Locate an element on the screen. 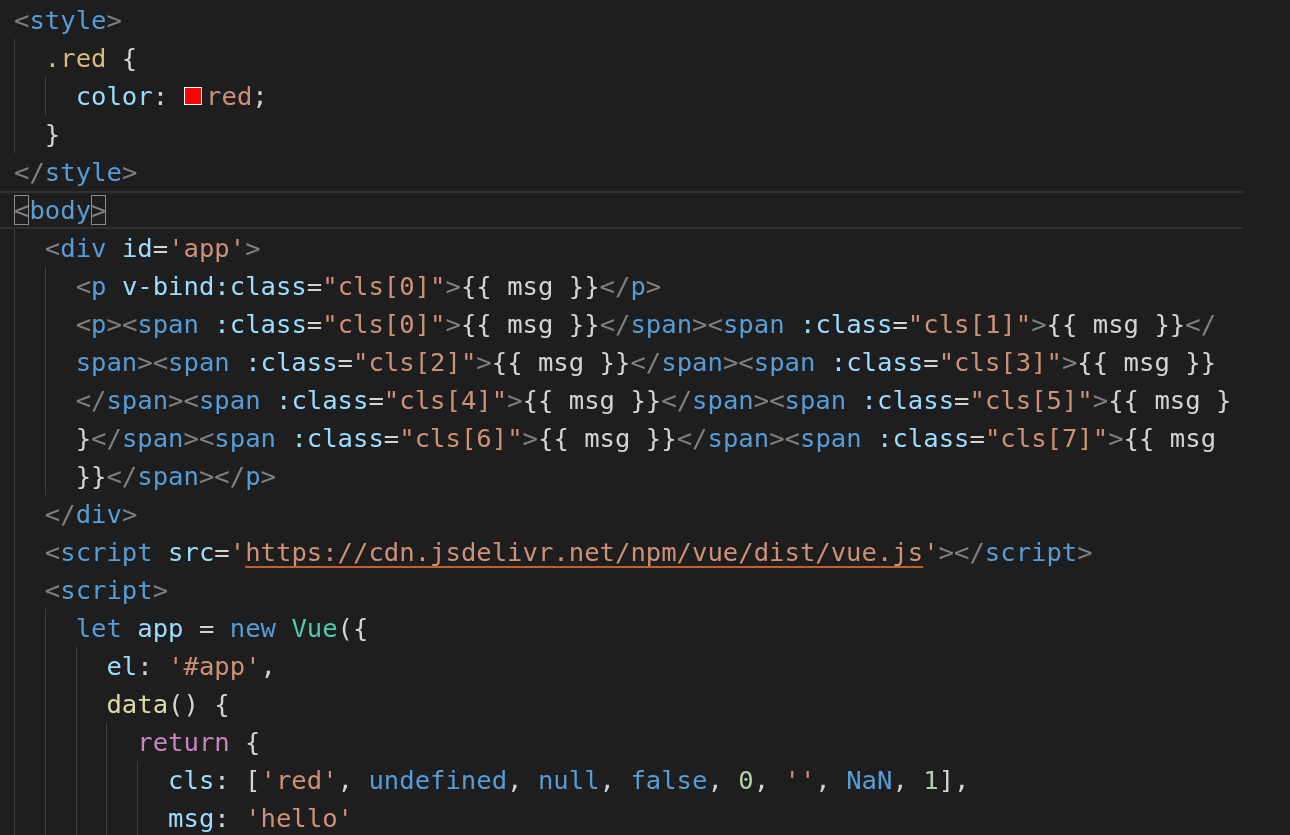 This screenshot has width=1290, height=835. code-line: }}</span></p> is located at coordinates (175, 476).